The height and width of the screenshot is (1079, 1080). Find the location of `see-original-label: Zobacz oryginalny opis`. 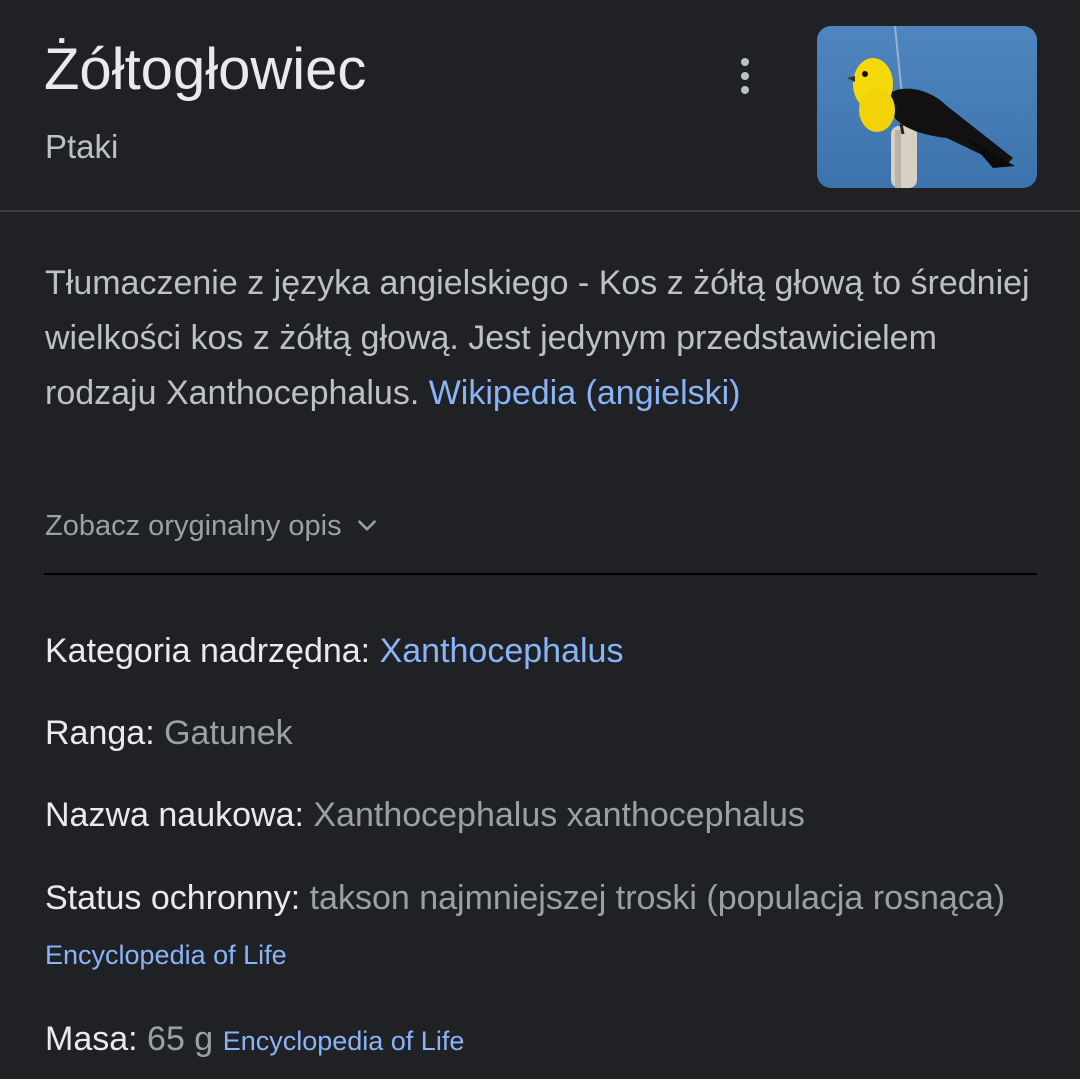

see-original-label: Zobacz oryginalny opis is located at coordinates (193, 525).